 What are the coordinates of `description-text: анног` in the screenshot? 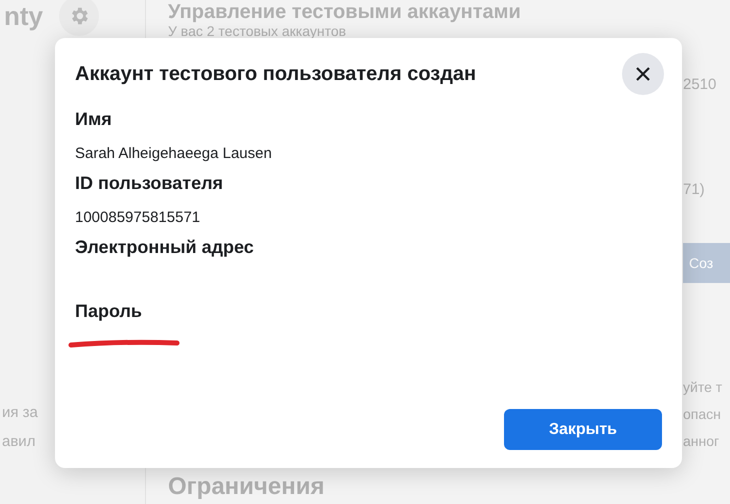 It's located at (701, 441).